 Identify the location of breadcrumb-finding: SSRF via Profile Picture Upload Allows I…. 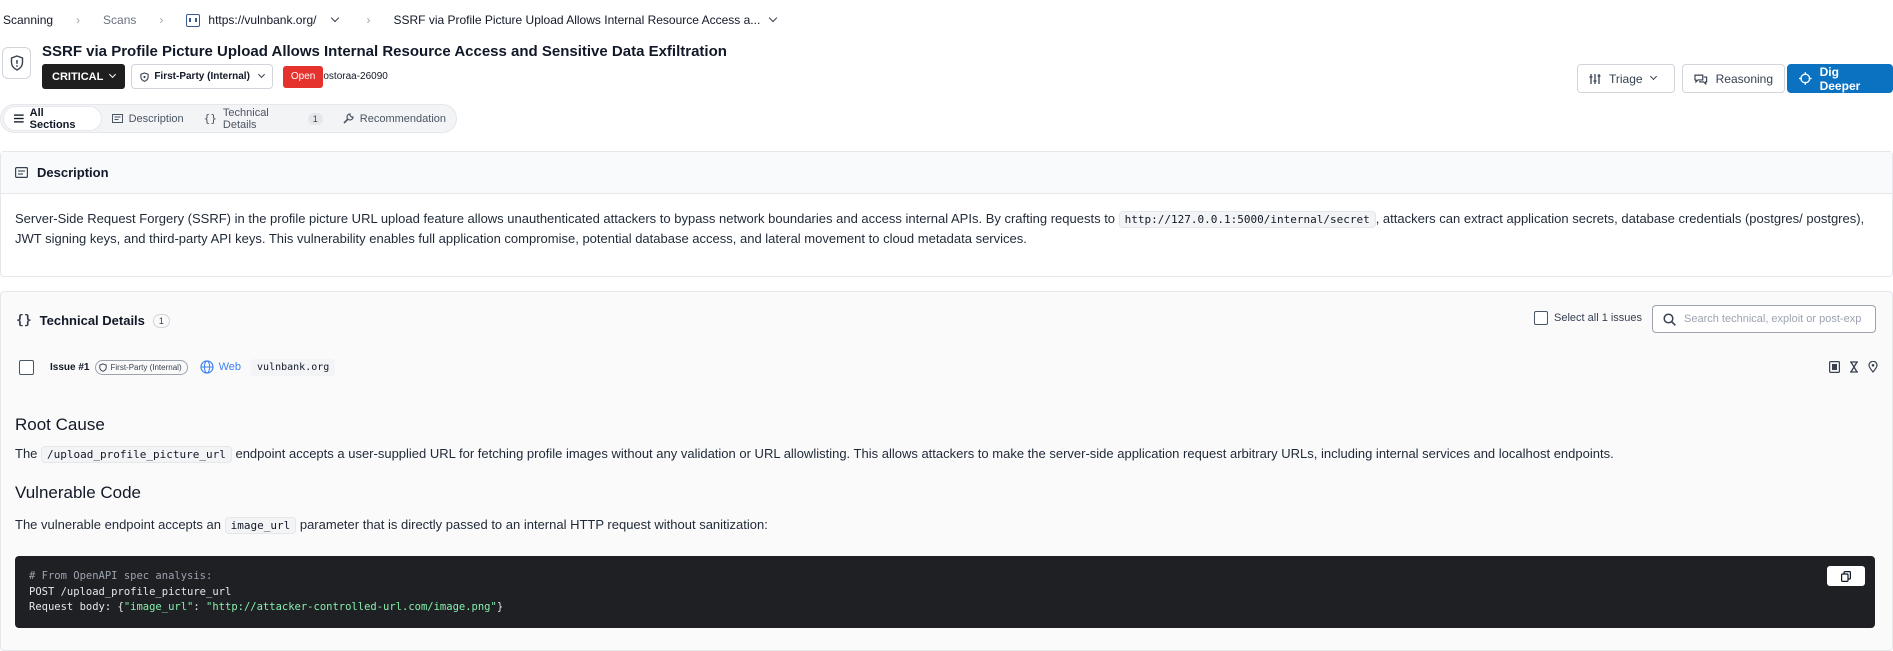
(585, 20).